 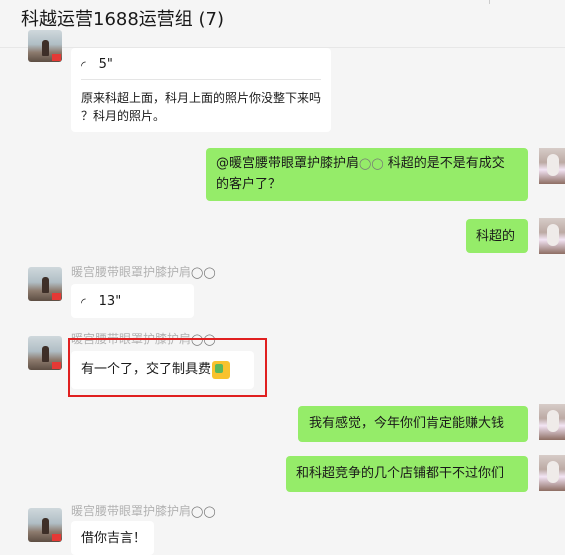 I want to click on message-bubble: ◟ 5" 原来科超上面，科月上面的照片你没整下来吗 ？科月的照片。, so click(x=201, y=90).